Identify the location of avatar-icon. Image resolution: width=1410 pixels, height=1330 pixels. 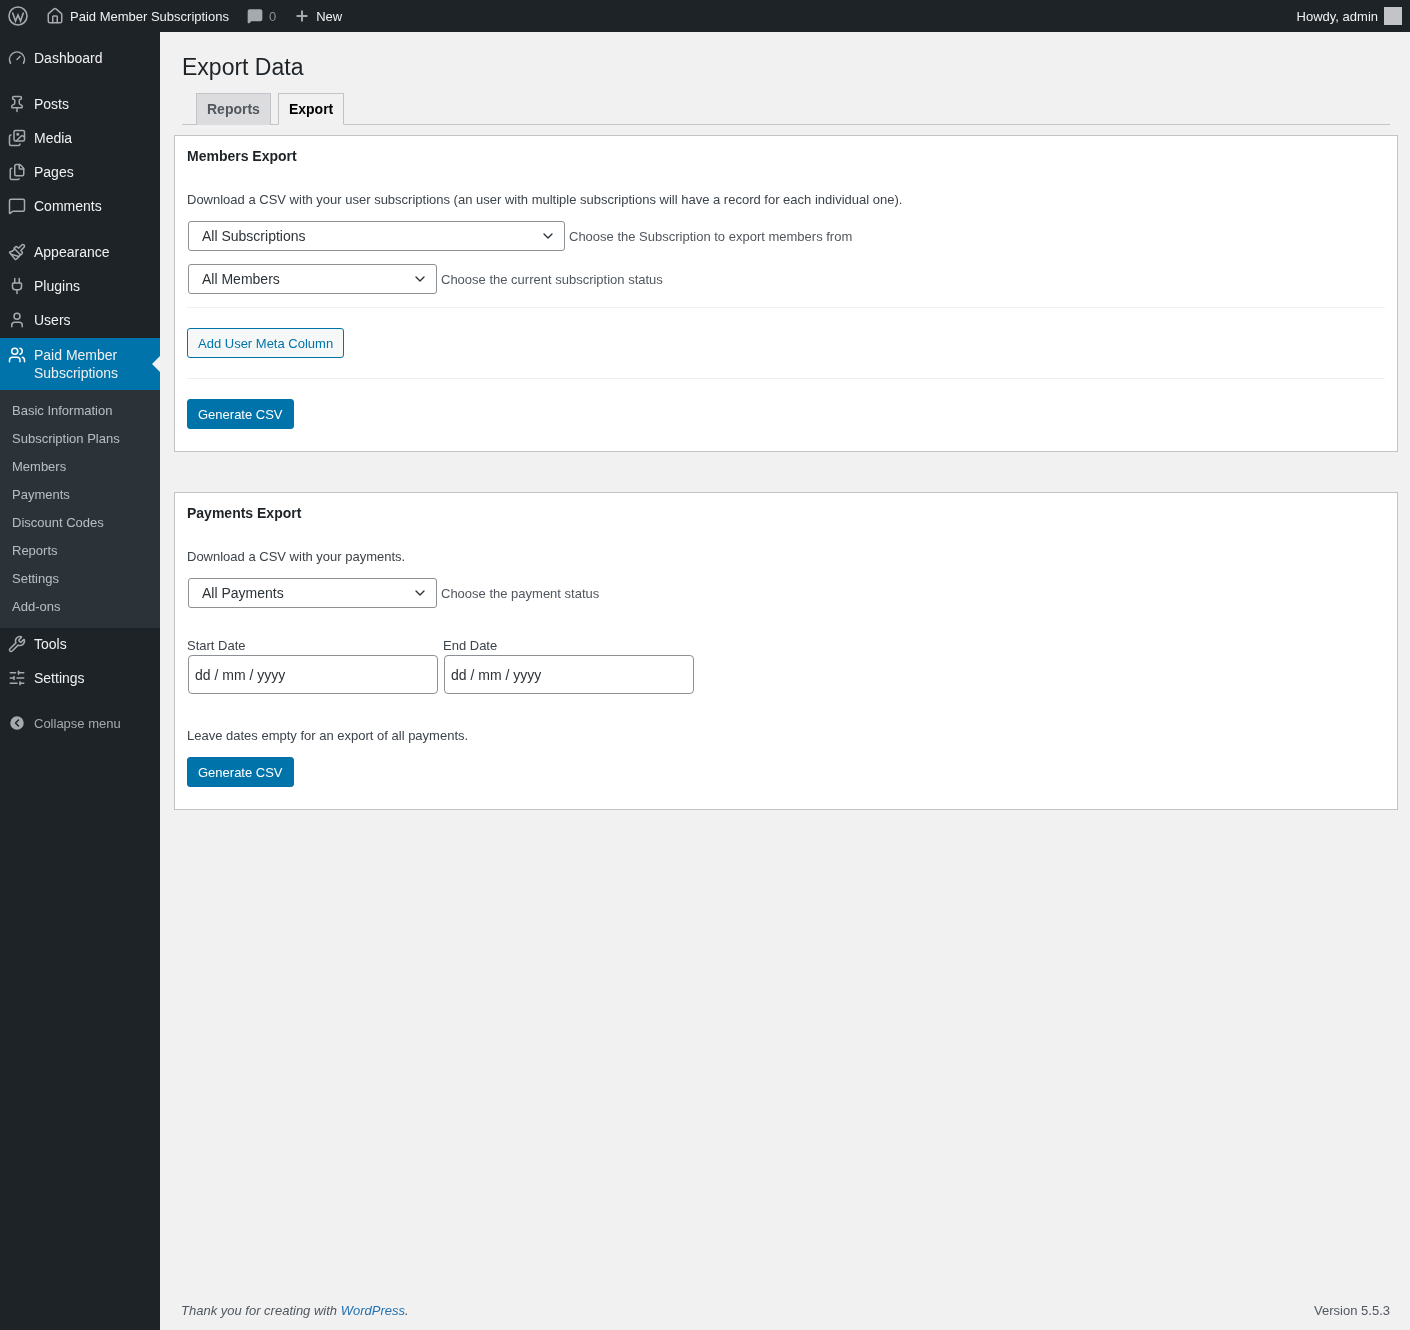
(1393, 16).